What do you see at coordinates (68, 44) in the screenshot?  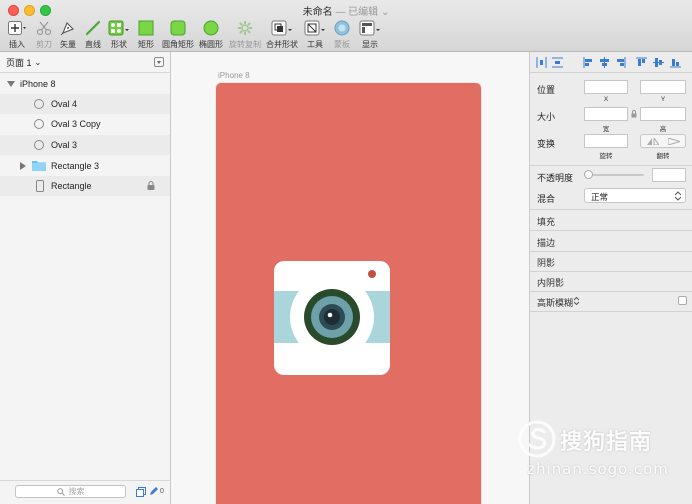 I see `vector-label: 矢量` at bounding box center [68, 44].